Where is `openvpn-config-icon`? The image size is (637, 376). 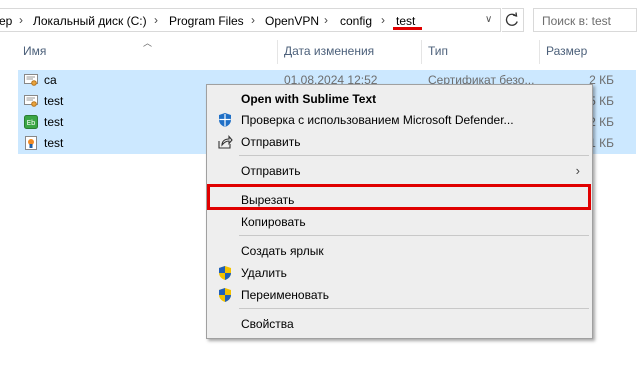
openvpn-config-icon is located at coordinates (31, 143).